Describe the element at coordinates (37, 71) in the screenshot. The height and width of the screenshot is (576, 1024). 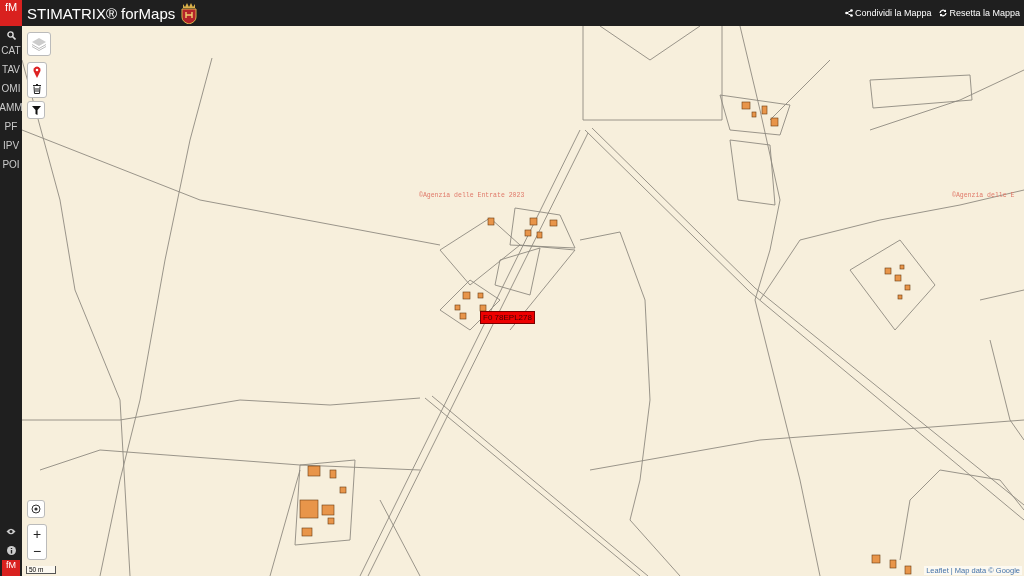
I see `marker-icon` at that location.